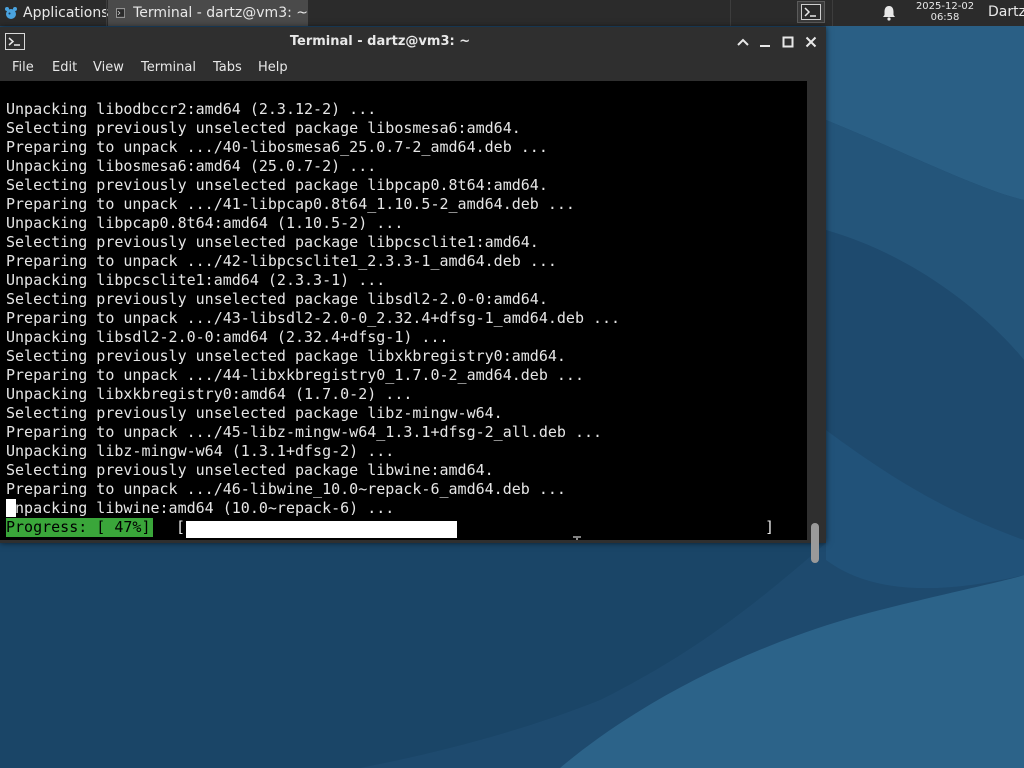 Image resolution: width=1024 pixels, height=768 pixels. What do you see at coordinates (413, 69) in the screenshot?
I see `menu-bar: File Edit View Terminal Tabs Help` at bounding box center [413, 69].